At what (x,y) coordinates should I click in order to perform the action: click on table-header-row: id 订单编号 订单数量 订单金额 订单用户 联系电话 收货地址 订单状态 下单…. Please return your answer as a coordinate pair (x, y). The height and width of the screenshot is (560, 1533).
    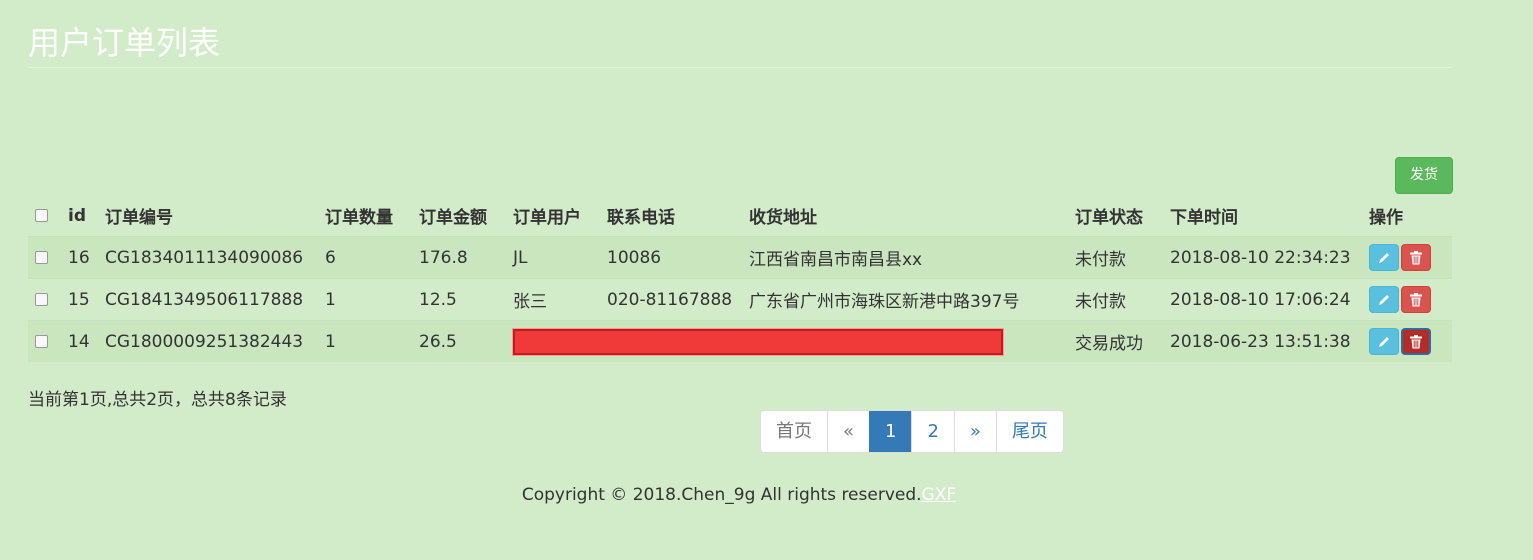
    Looking at the image, I should click on (740, 216).